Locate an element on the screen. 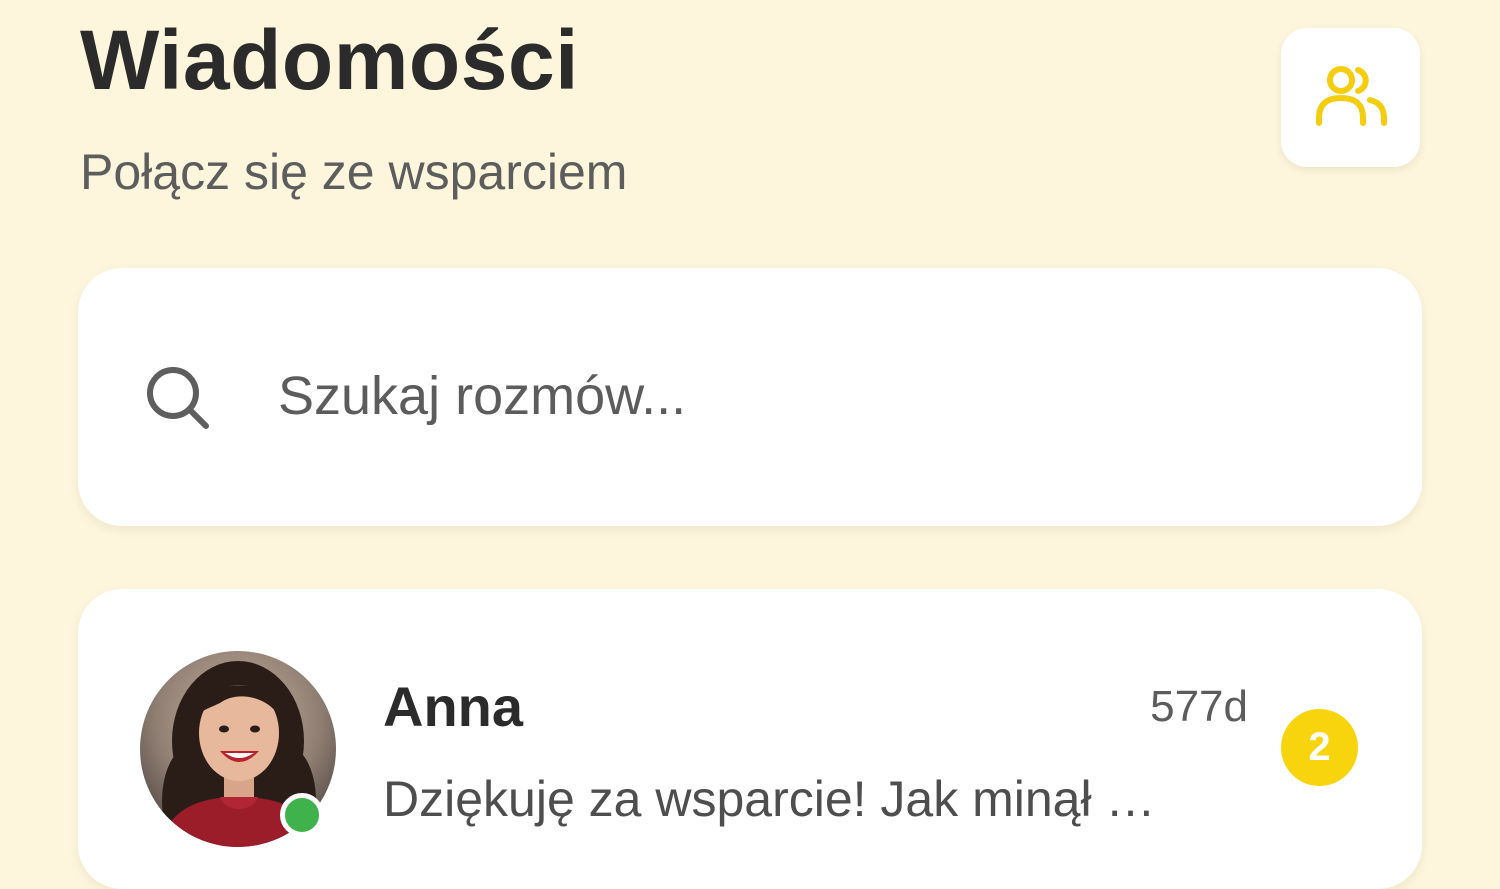 This screenshot has width=1500, height=889. page-subtitle: Połącz się ze wsparciem is located at coordinates (354, 172).